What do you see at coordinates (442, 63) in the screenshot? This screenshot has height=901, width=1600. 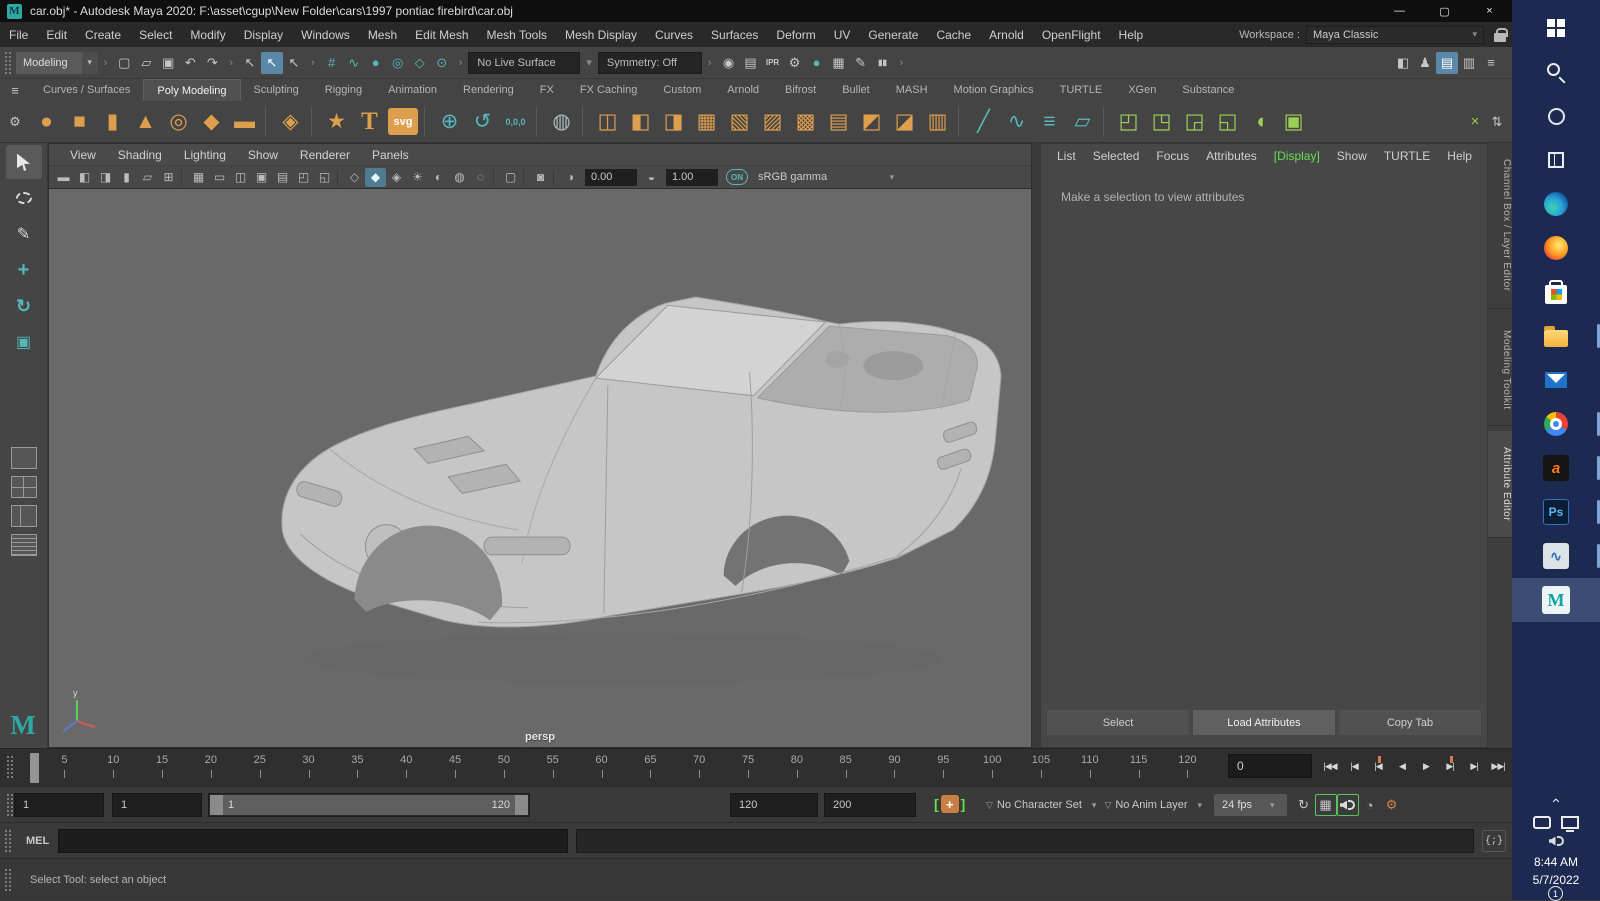 I see `make-live-icon: ⊙` at bounding box center [442, 63].